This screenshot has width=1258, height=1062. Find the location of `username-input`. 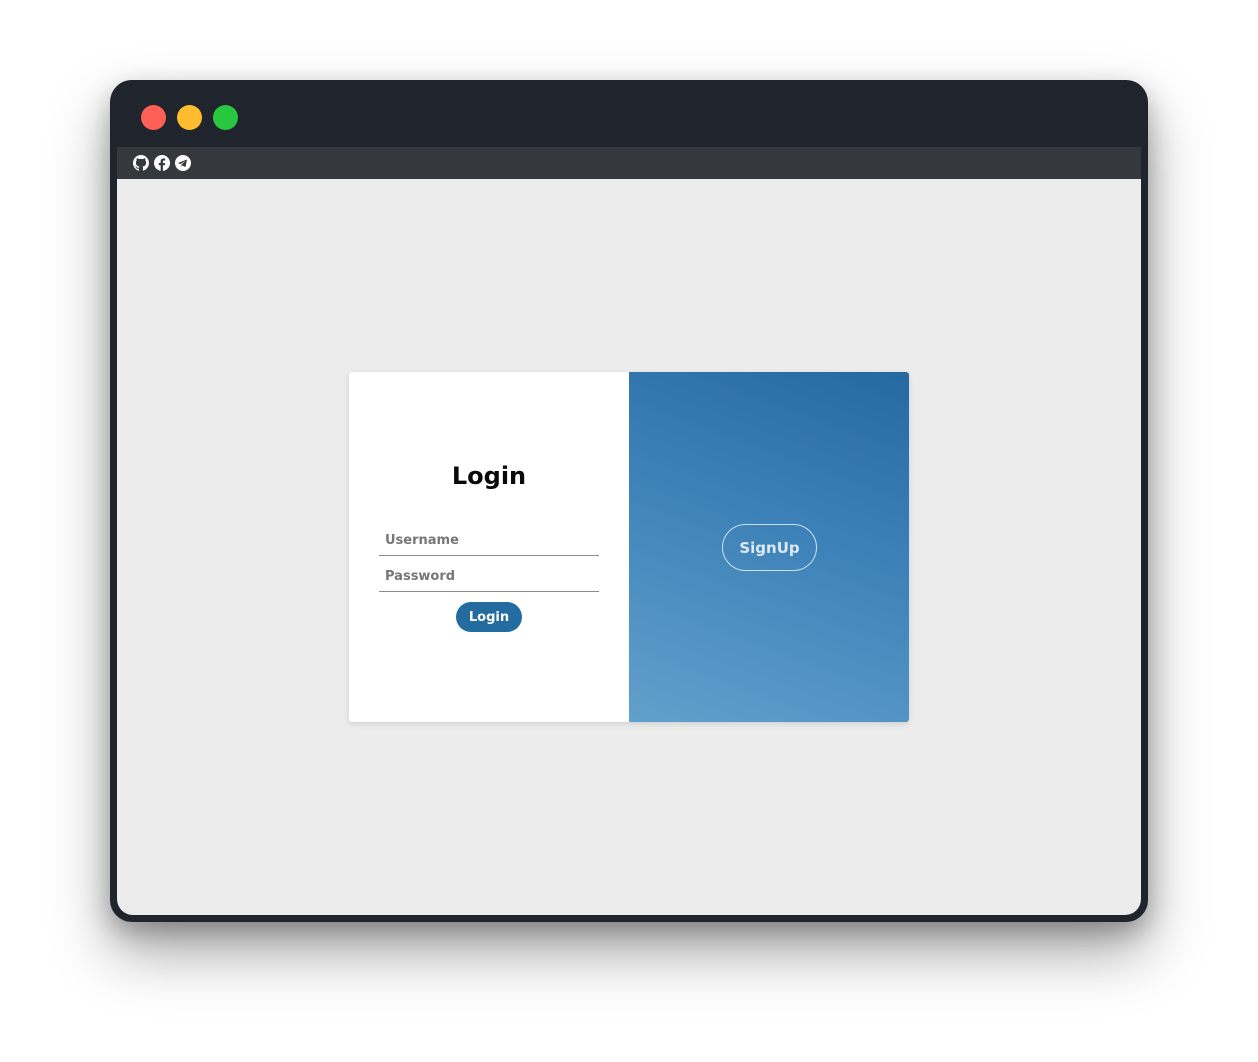

username-input is located at coordinates (489, 541).